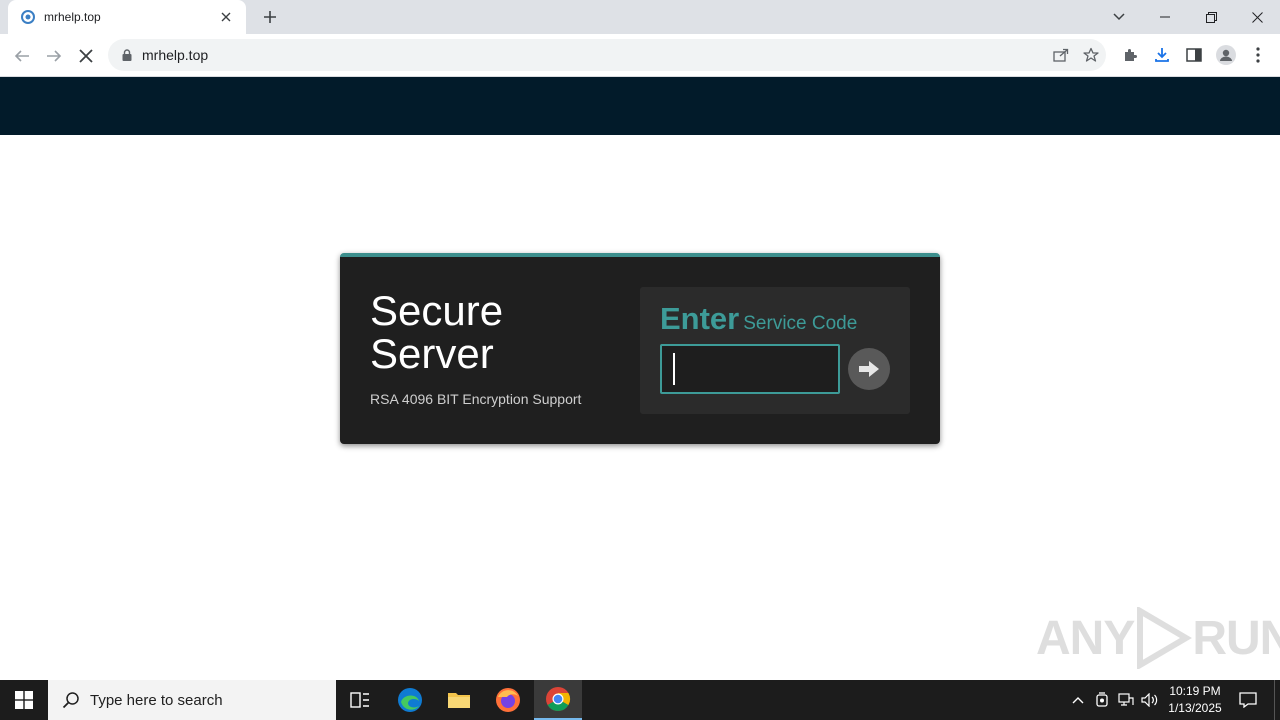 This screenshot has height=720, width=1280. I want to click on code-heading-enter: Enter, so click(700, 318).